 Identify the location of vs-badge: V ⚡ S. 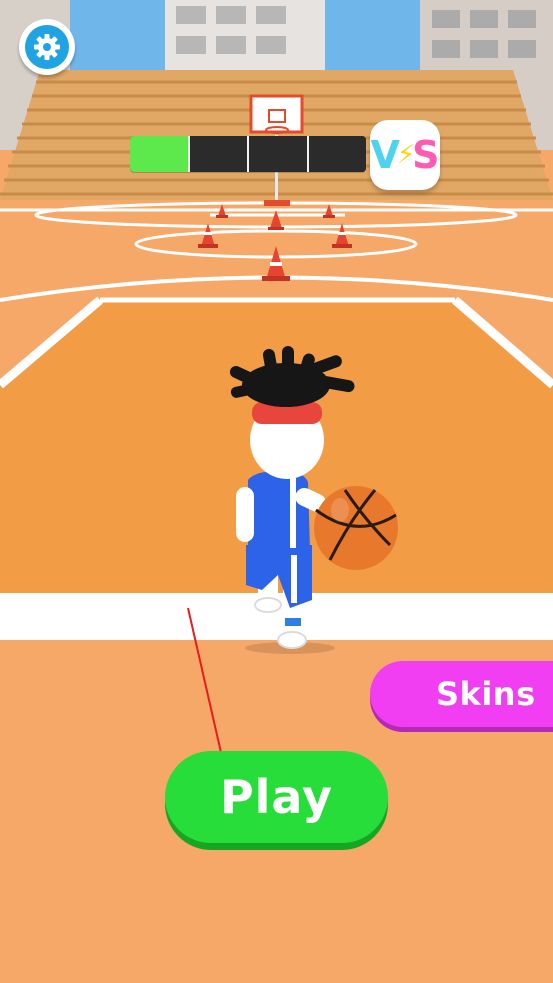
(405, 155).